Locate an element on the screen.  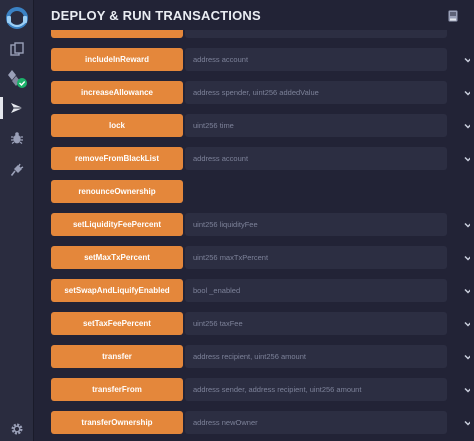
files-icon is located at coordinates (17, 49).